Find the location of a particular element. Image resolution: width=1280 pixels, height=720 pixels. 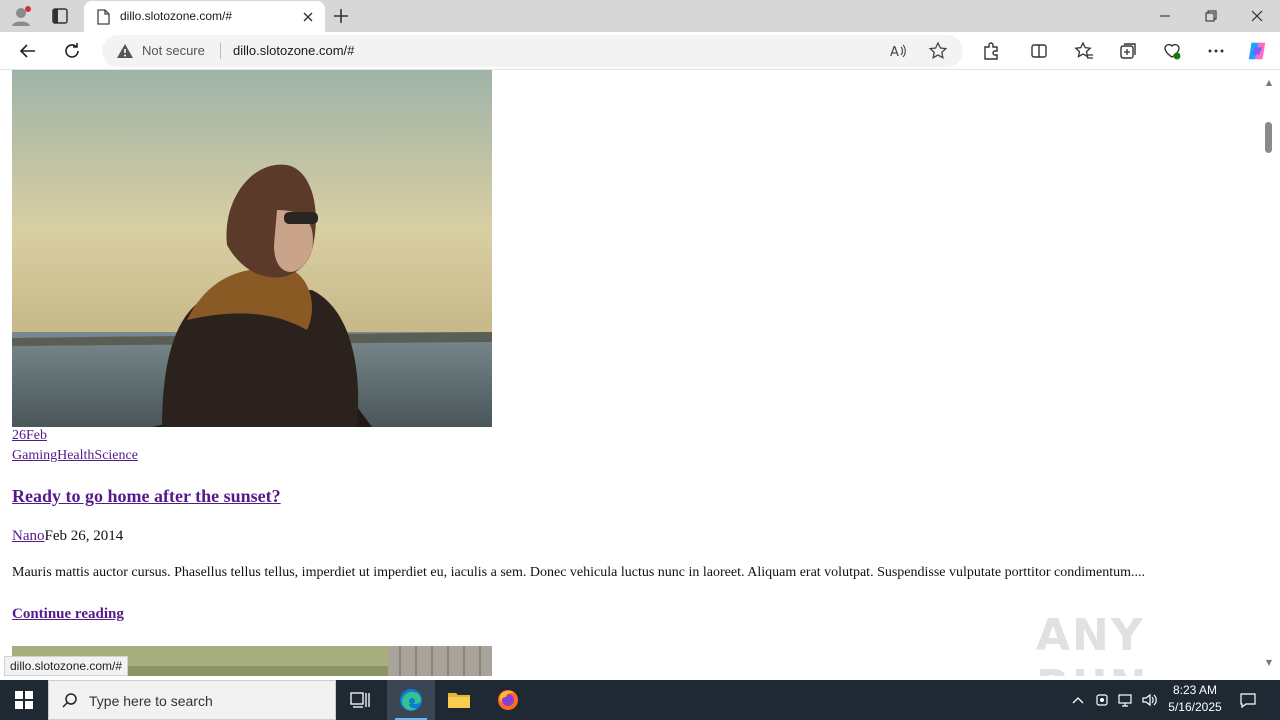

search-placeholder: Type here to search is located at coordinates (151, 701).